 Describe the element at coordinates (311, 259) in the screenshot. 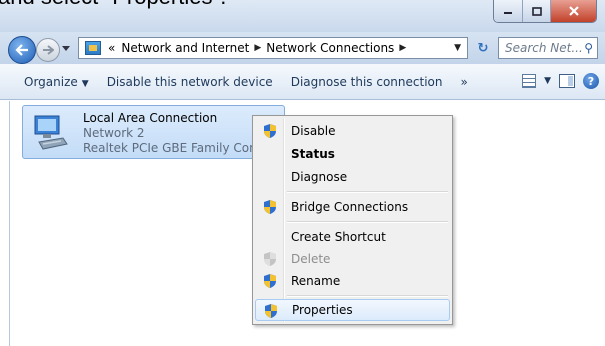

I see `menu-item-label: Delete` at that location.